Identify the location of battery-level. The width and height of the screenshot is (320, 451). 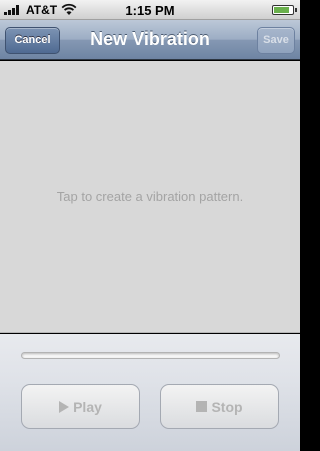
(282, 10).